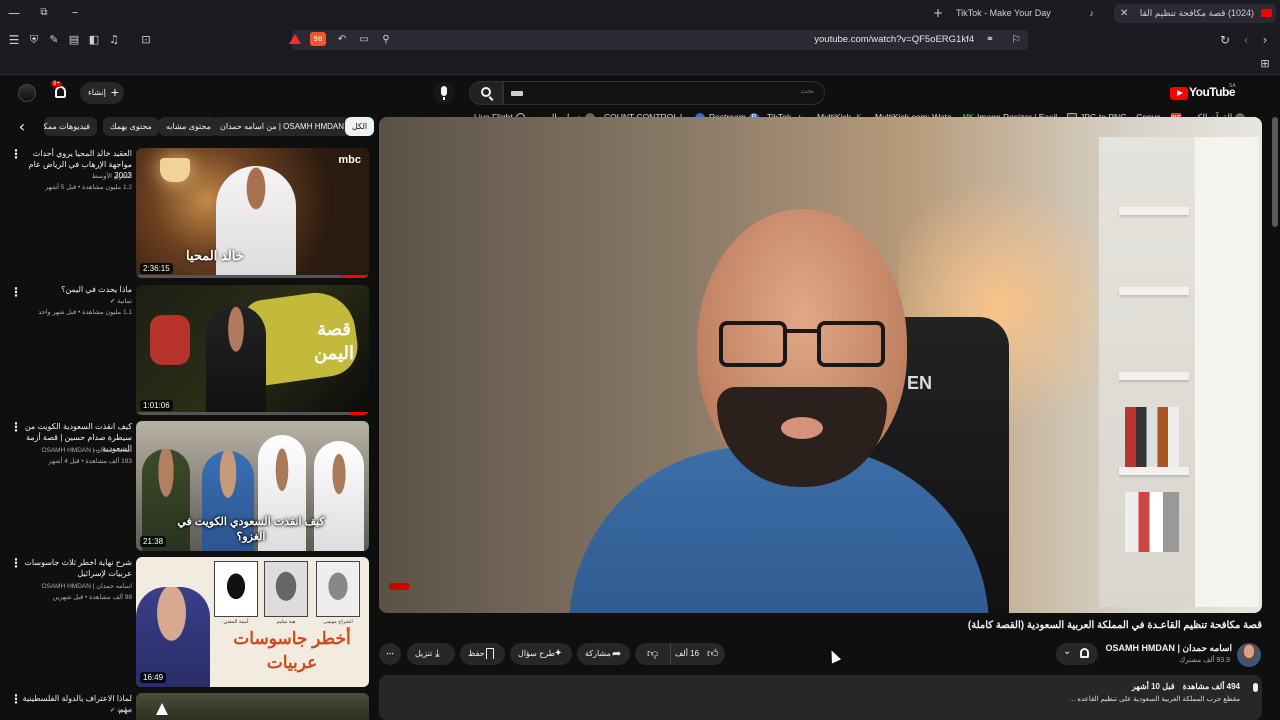  Describe the element at coordinates (54, 40) in the screenshot. I see `pen-icon: ✎` at that location.